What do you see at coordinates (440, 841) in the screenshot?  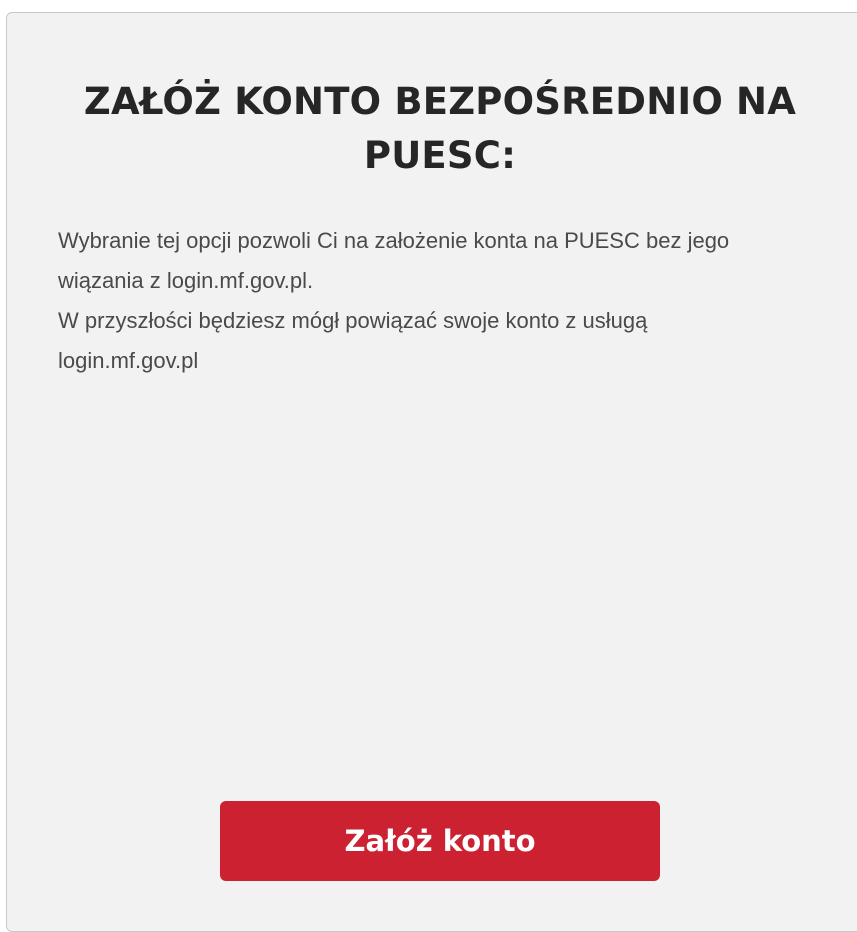 I see `create-account-button: Załóż konto` at bounding box center [440, 841].